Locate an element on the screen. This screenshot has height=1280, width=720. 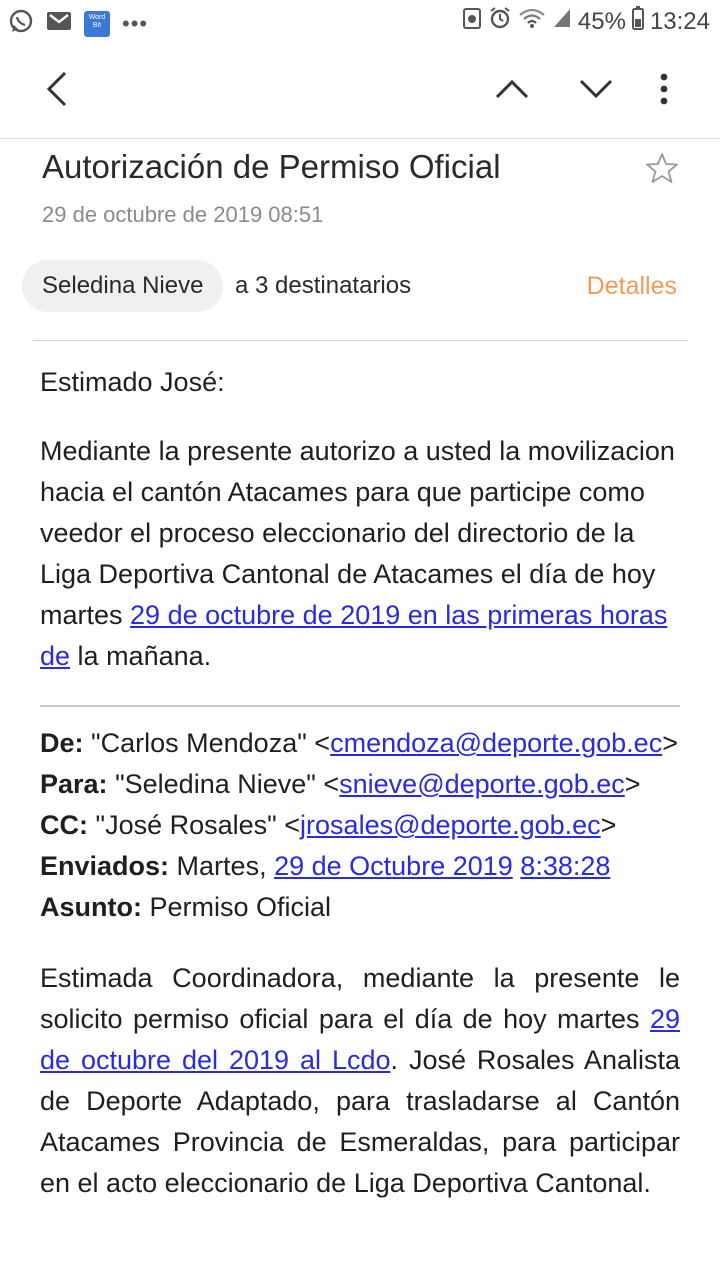
whatsapp-icon is located at coordinates (21, 23).